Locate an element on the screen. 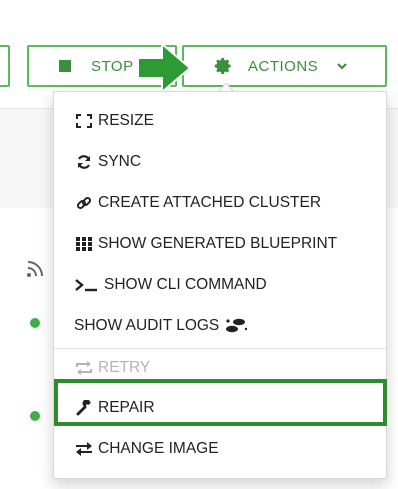 The height and width of the screenshot is (489, 398). retry-icon is located at coordinates (84, 368).